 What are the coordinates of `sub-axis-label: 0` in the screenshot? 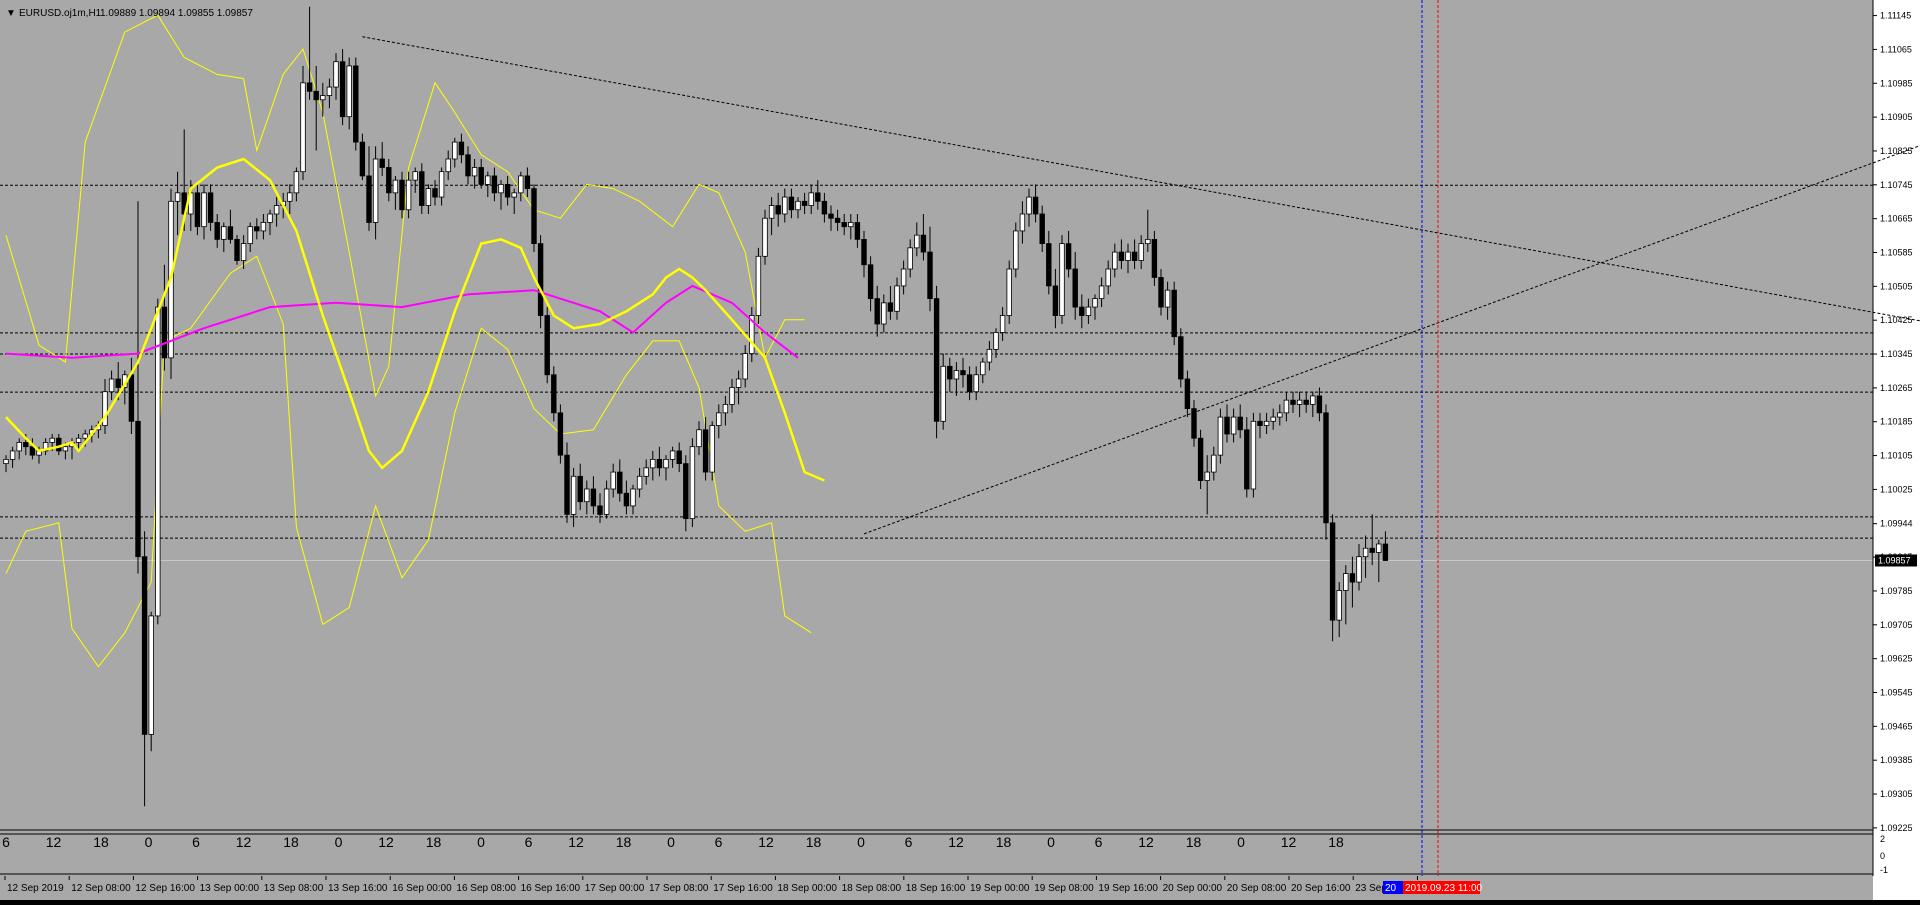 It's located at (1882, 856).